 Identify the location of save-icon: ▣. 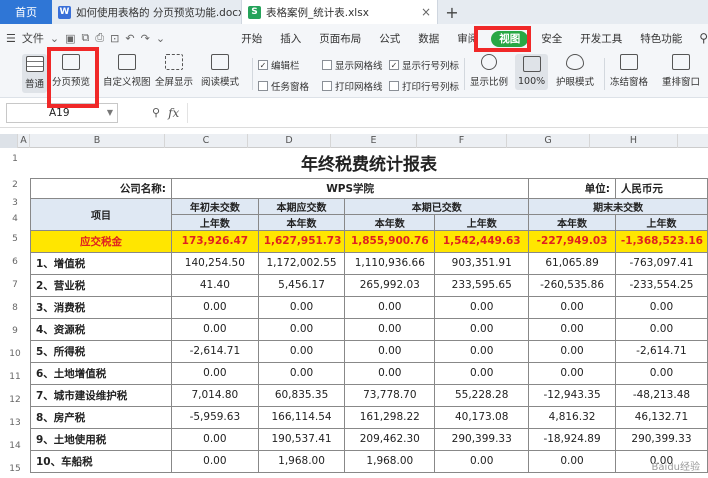
(70, 38).